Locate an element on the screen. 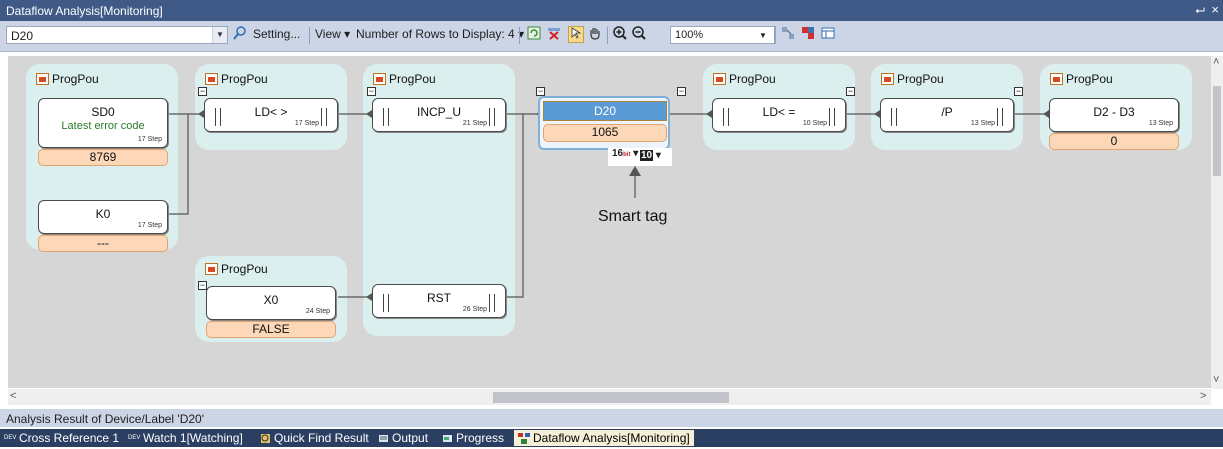 The width and height of the screenshot is (1223, 449). export-icon is located at coordinates (808, 34).